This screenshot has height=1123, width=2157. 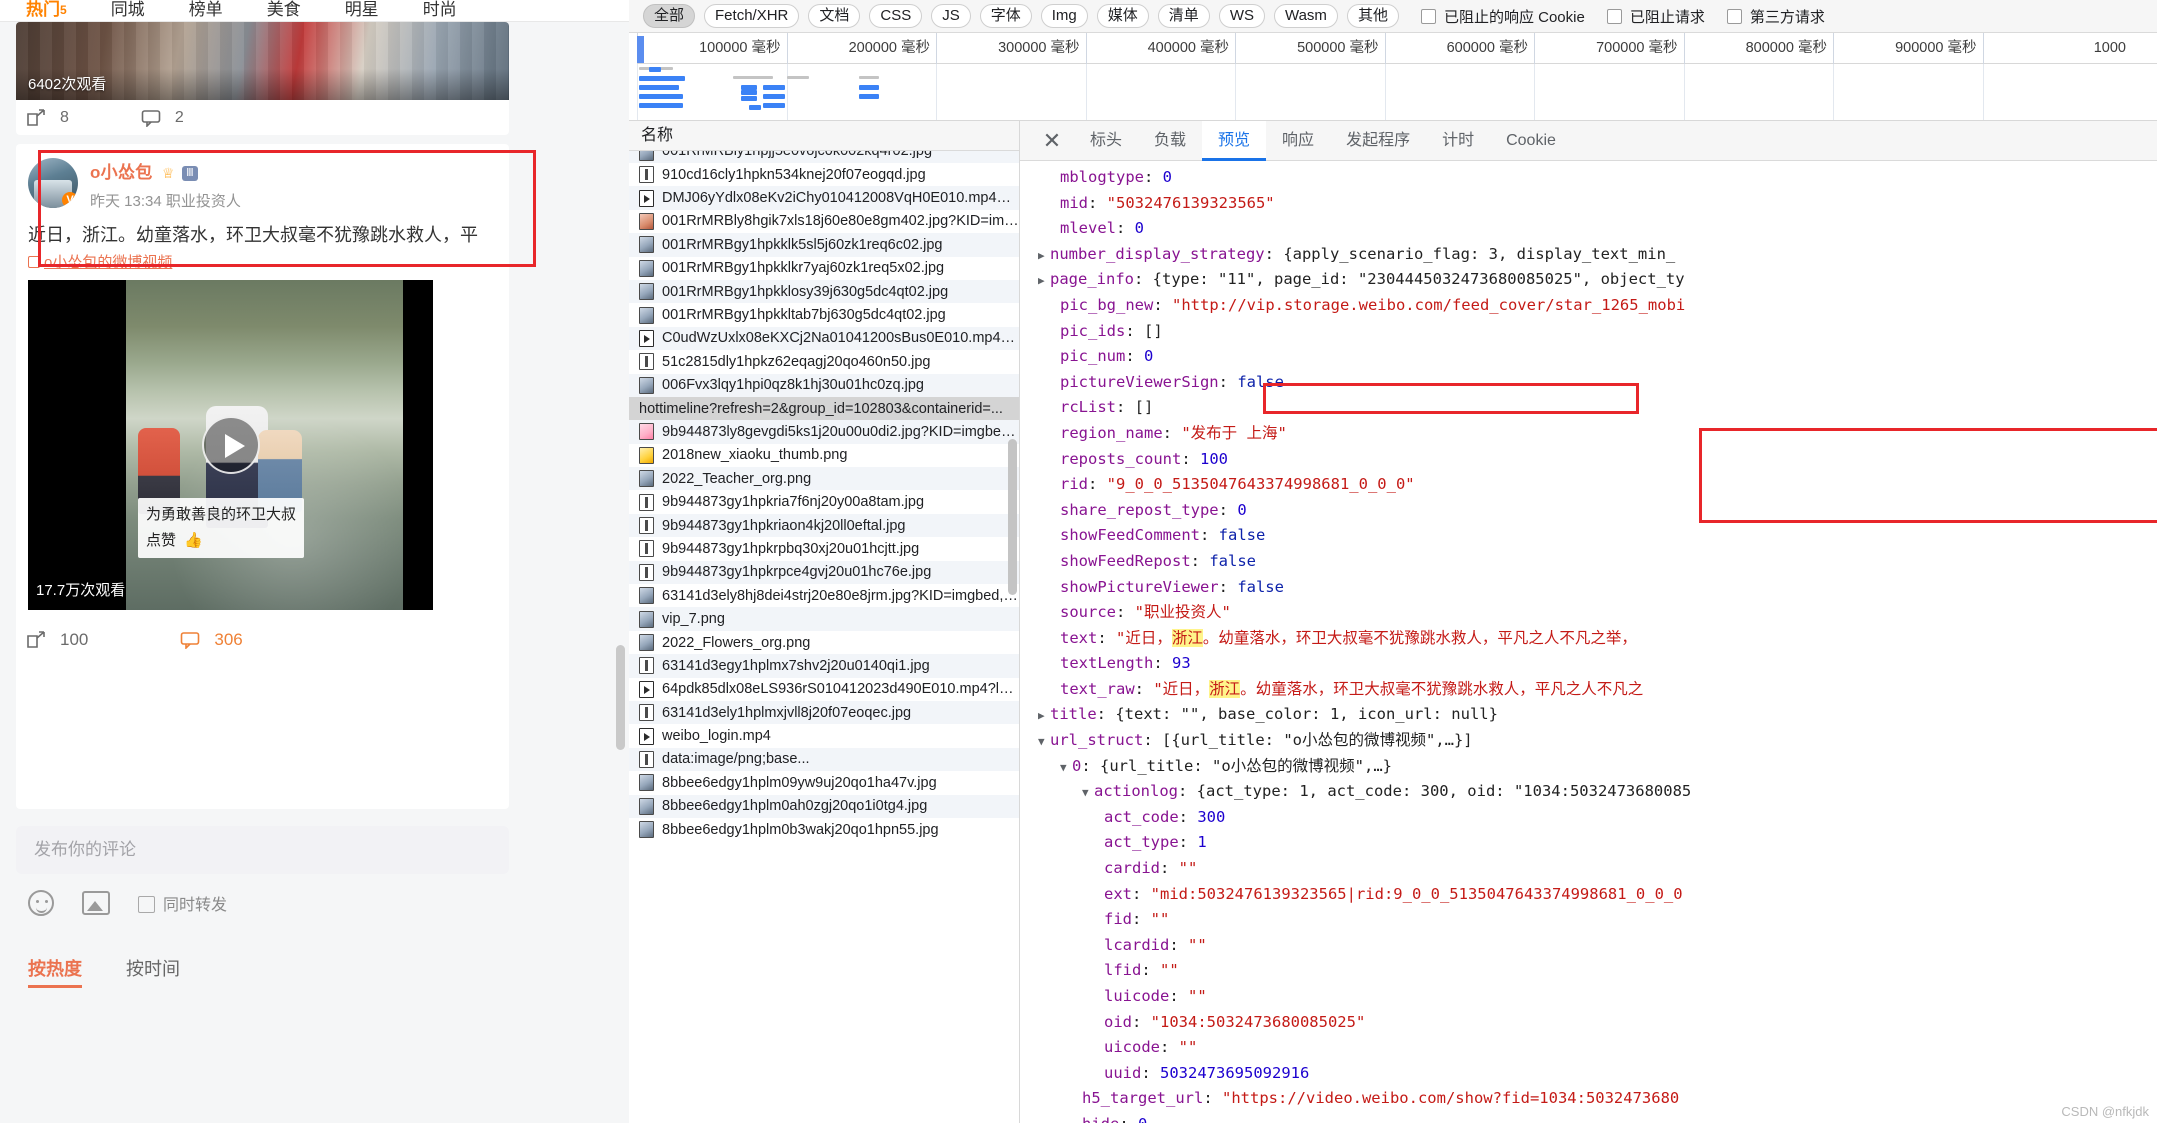 I want to click on detail-tab-0: 标头, so click(x=1106, y=141).